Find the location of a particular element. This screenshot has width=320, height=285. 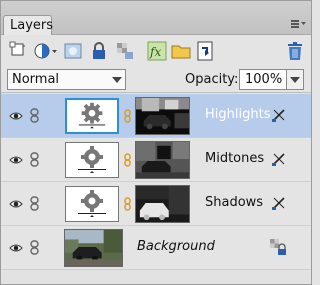

background-lock-icon is located at coordinates (278, 247).